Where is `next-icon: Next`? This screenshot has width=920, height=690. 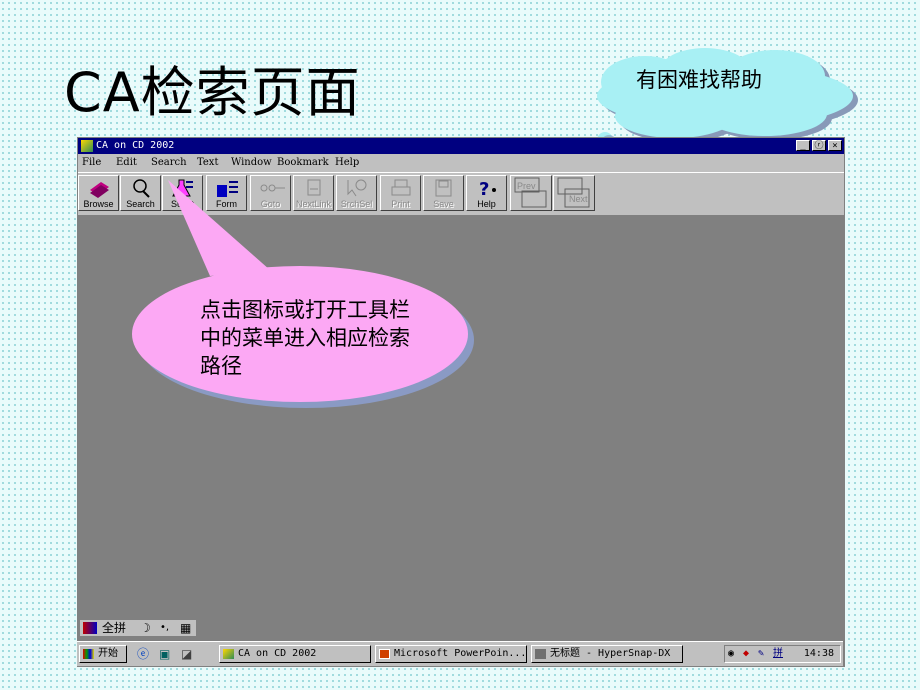 next-icon: Next is located at coordinates (573, 192).